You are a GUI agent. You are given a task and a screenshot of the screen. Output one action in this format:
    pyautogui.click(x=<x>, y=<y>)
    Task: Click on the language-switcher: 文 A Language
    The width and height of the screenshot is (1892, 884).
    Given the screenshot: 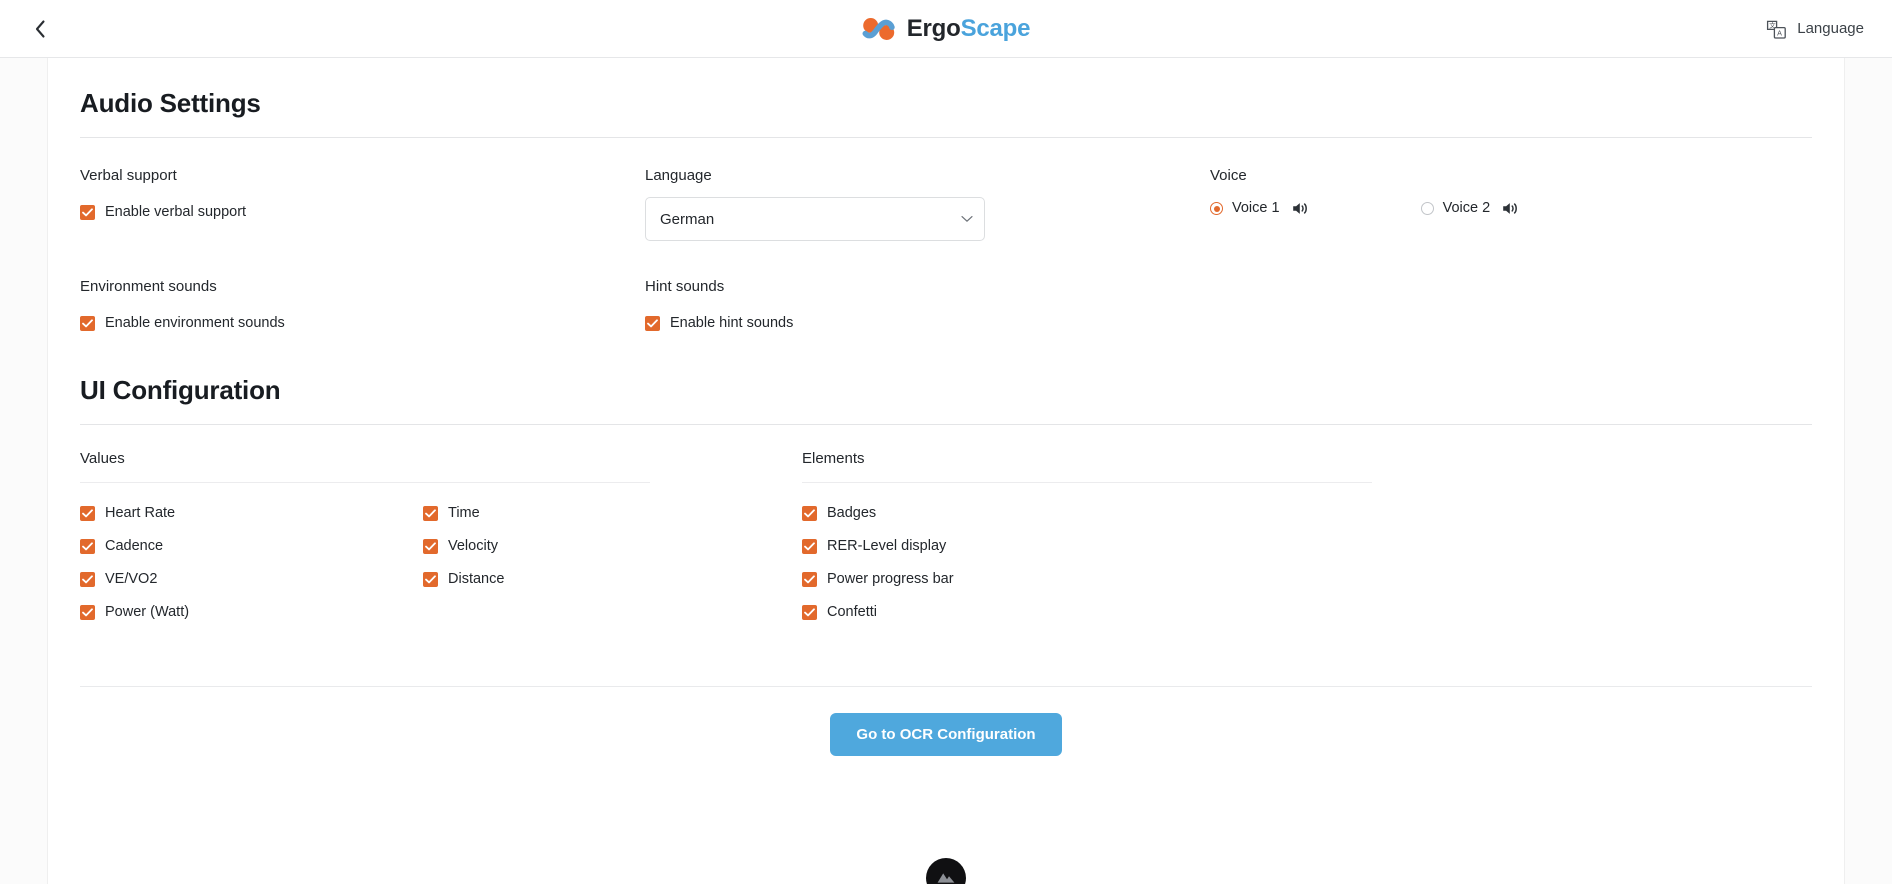 What is the action you would take?
    pyautogui.click(x=1815, y=29)
    